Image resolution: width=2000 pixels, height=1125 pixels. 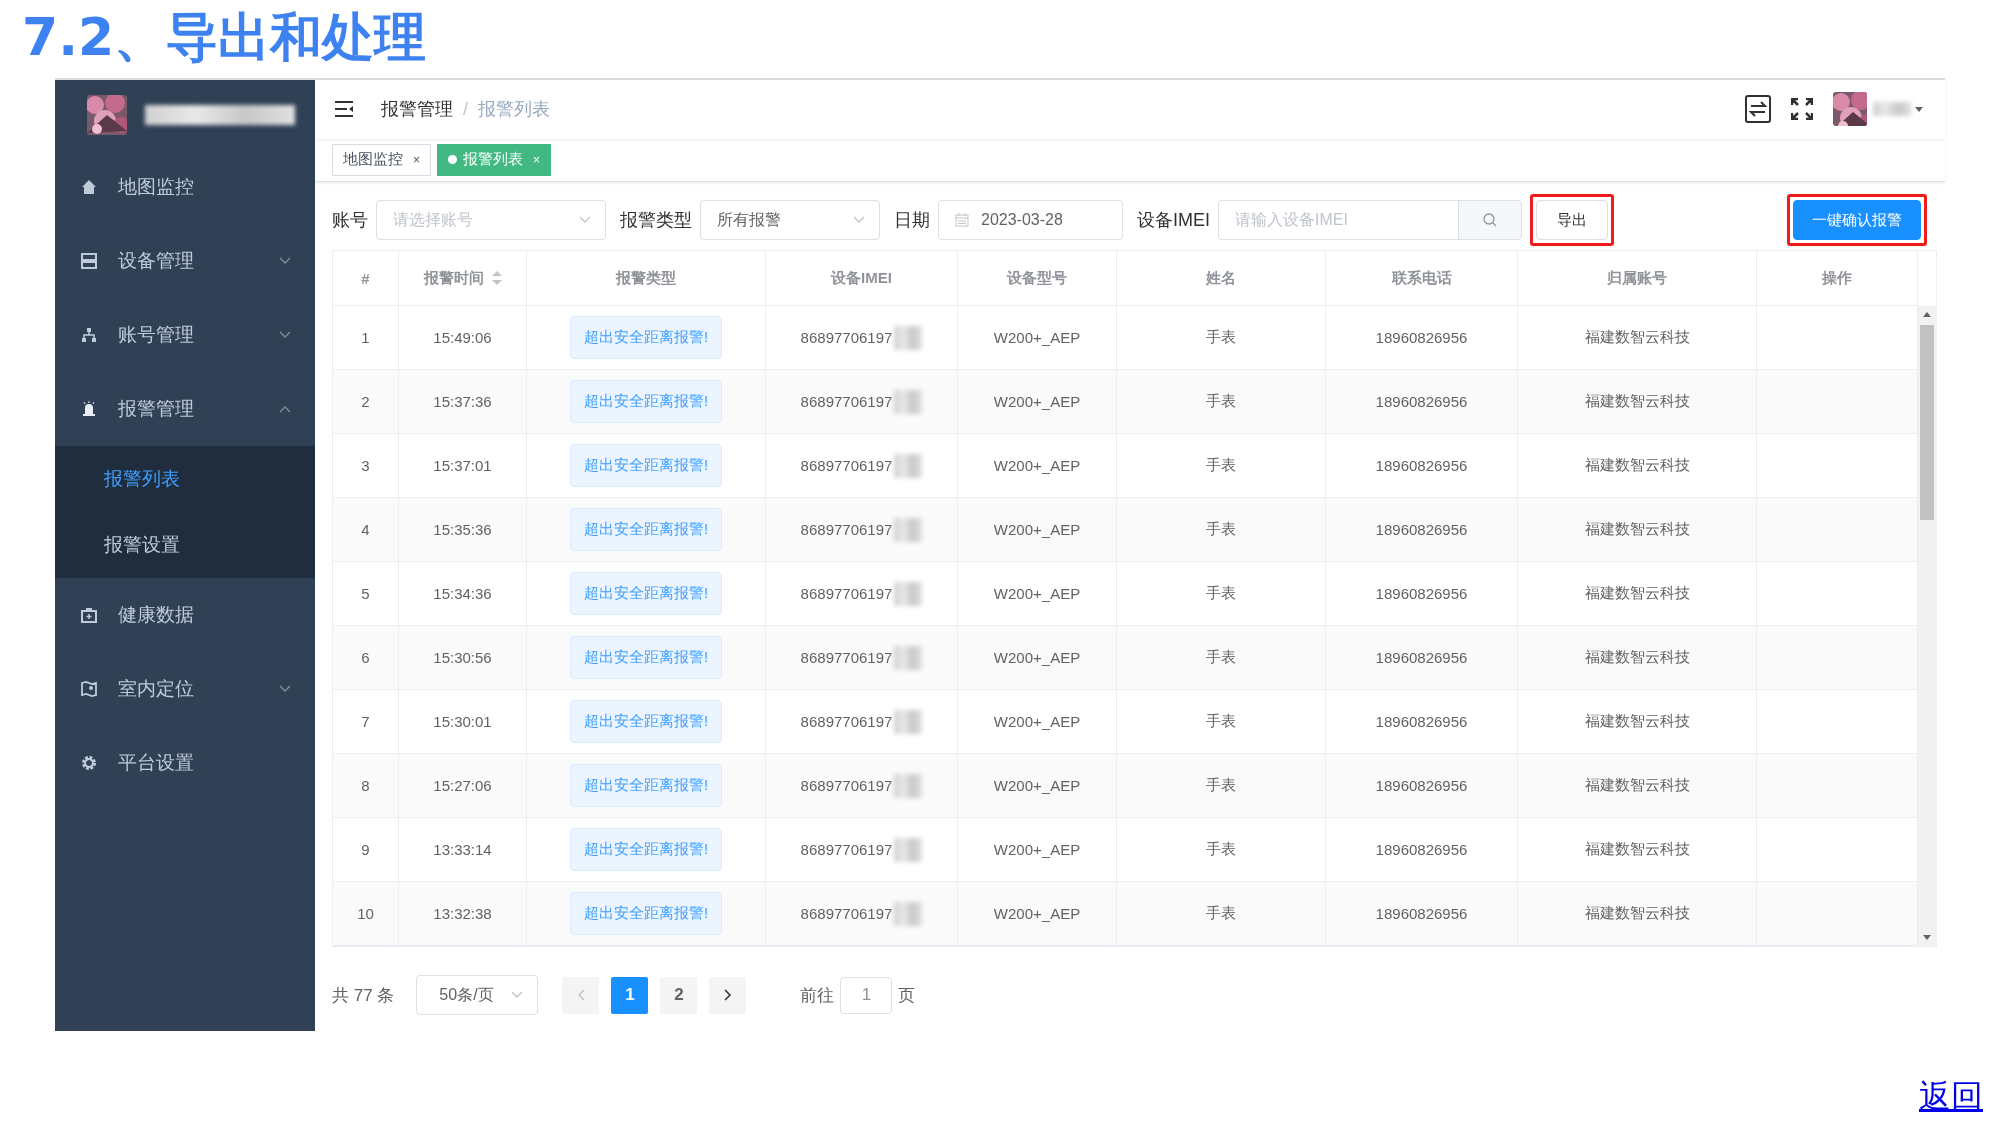 What do you see at coordinates (89, 335) in the screenshot?
I see `hierarchy-icon` at bounding box center [89, 335].